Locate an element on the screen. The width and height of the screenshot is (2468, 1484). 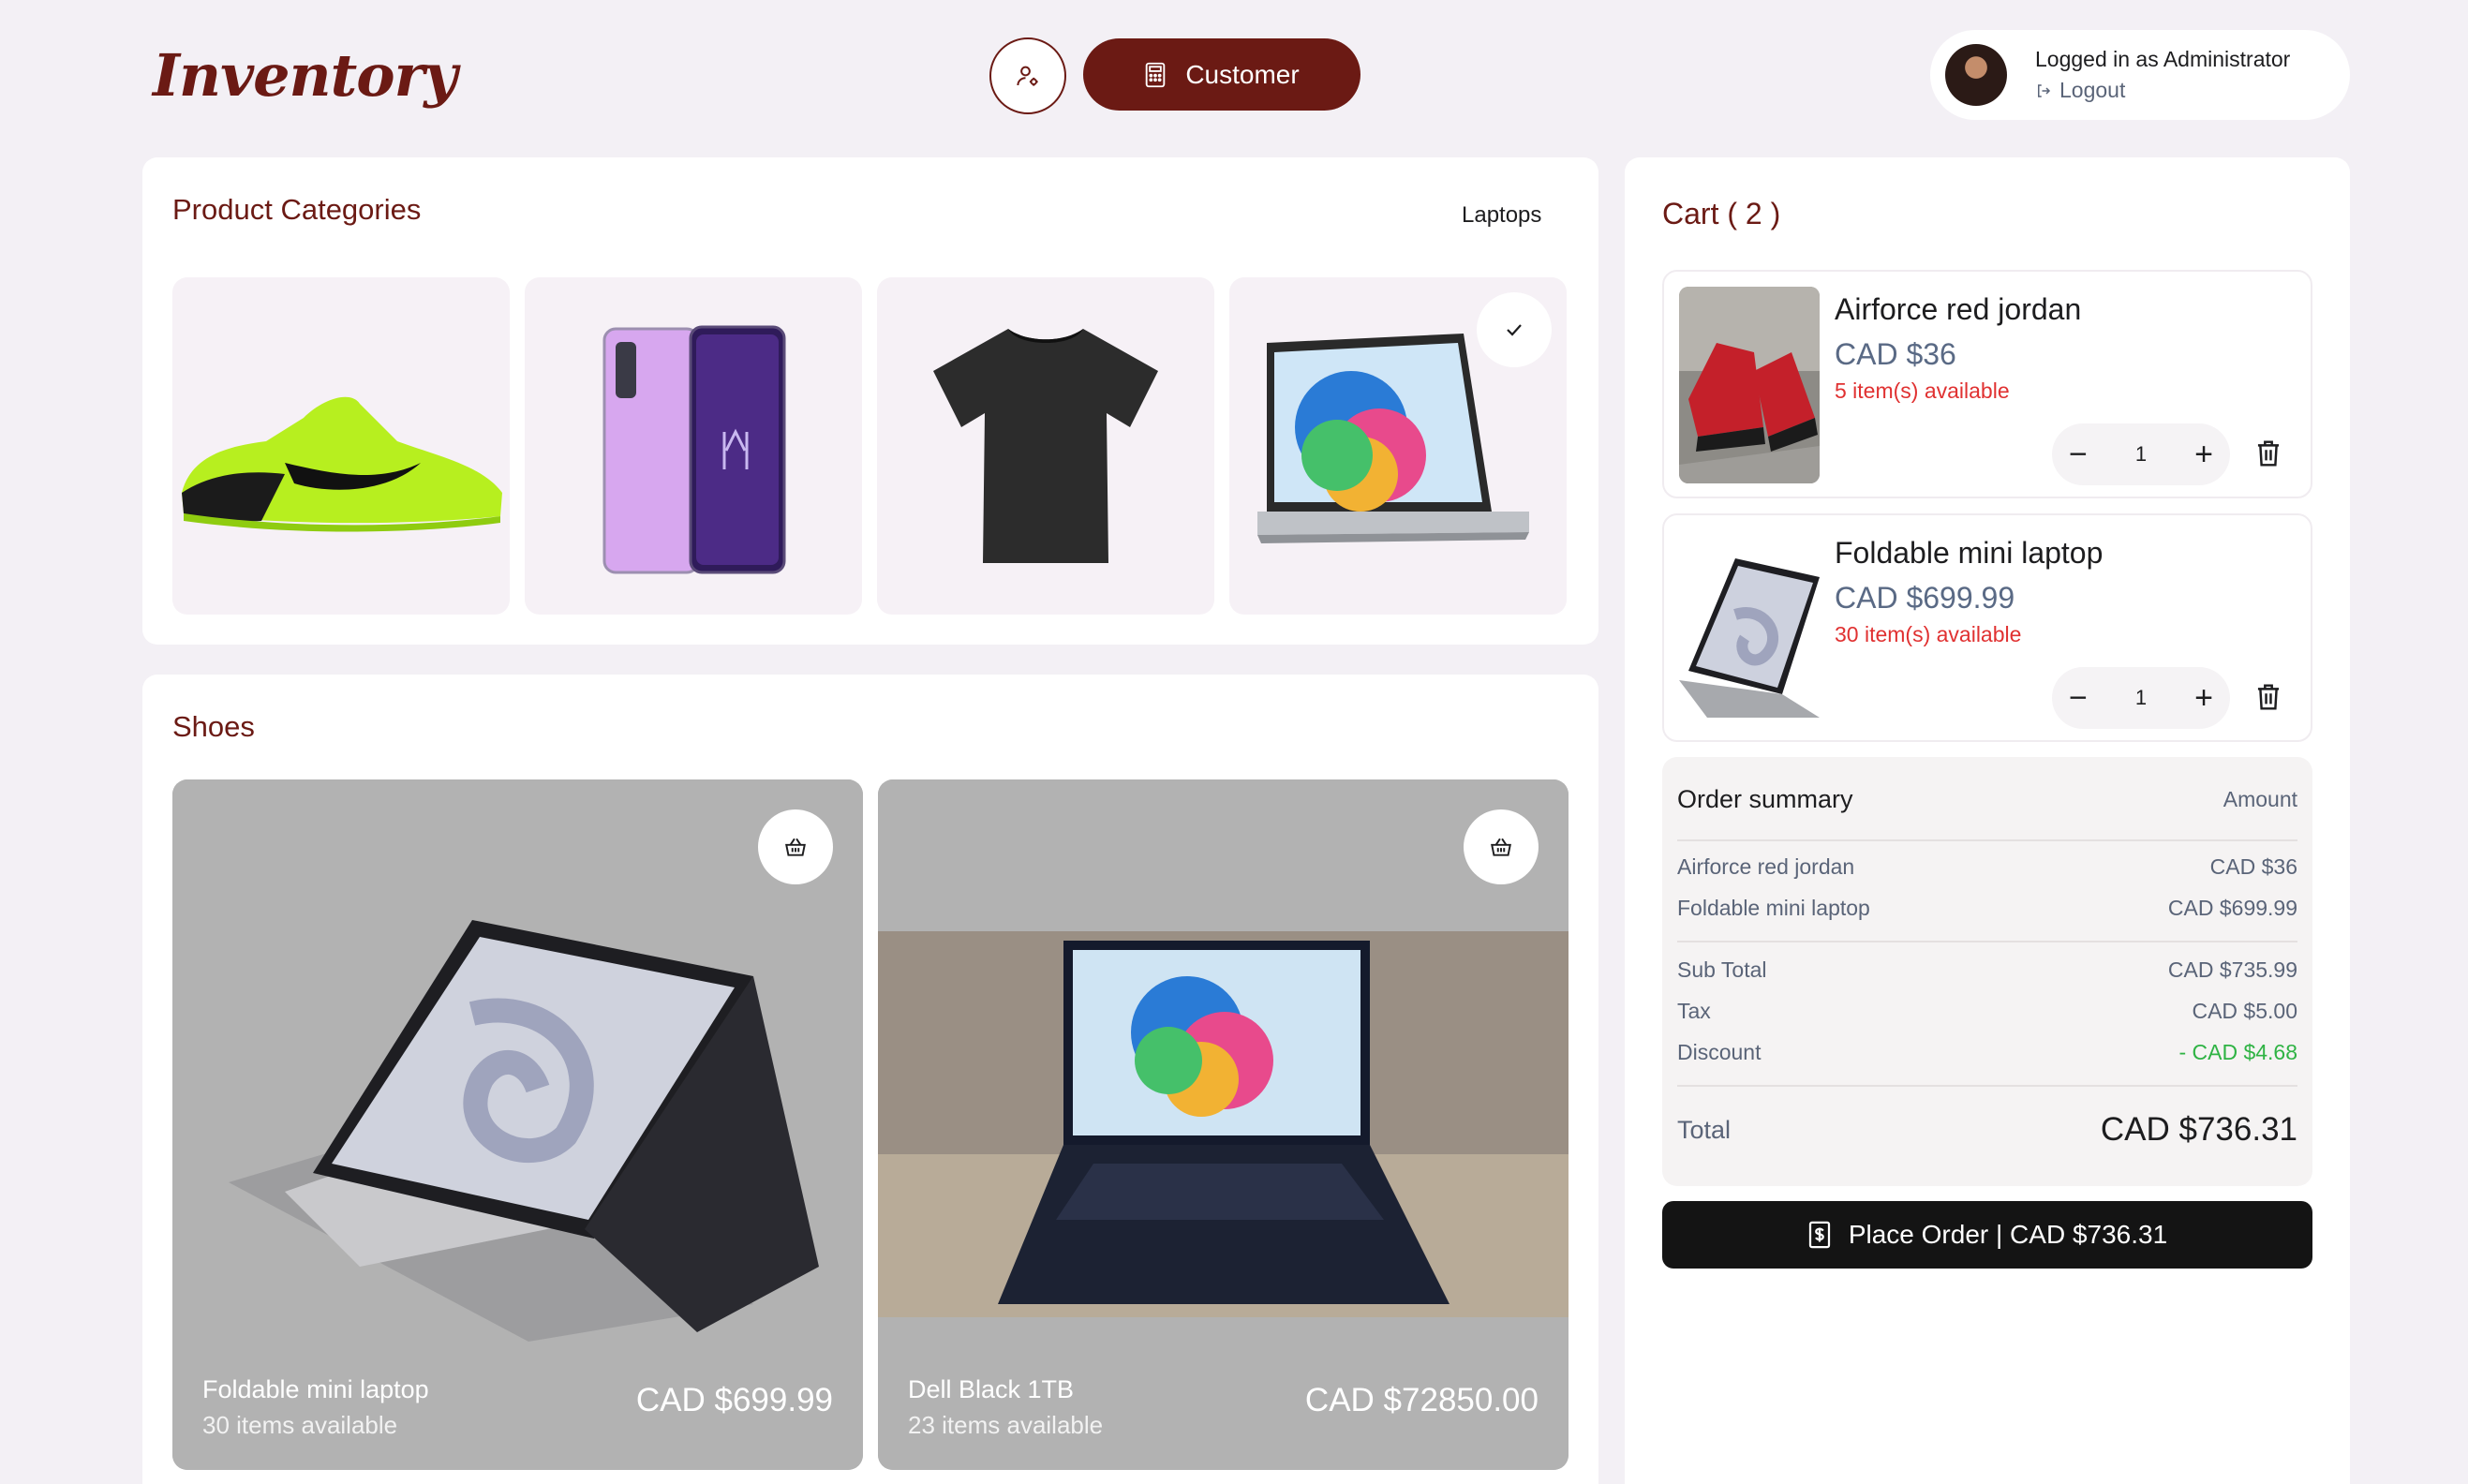
user-settings-button is located at coordinates (1027, 75).